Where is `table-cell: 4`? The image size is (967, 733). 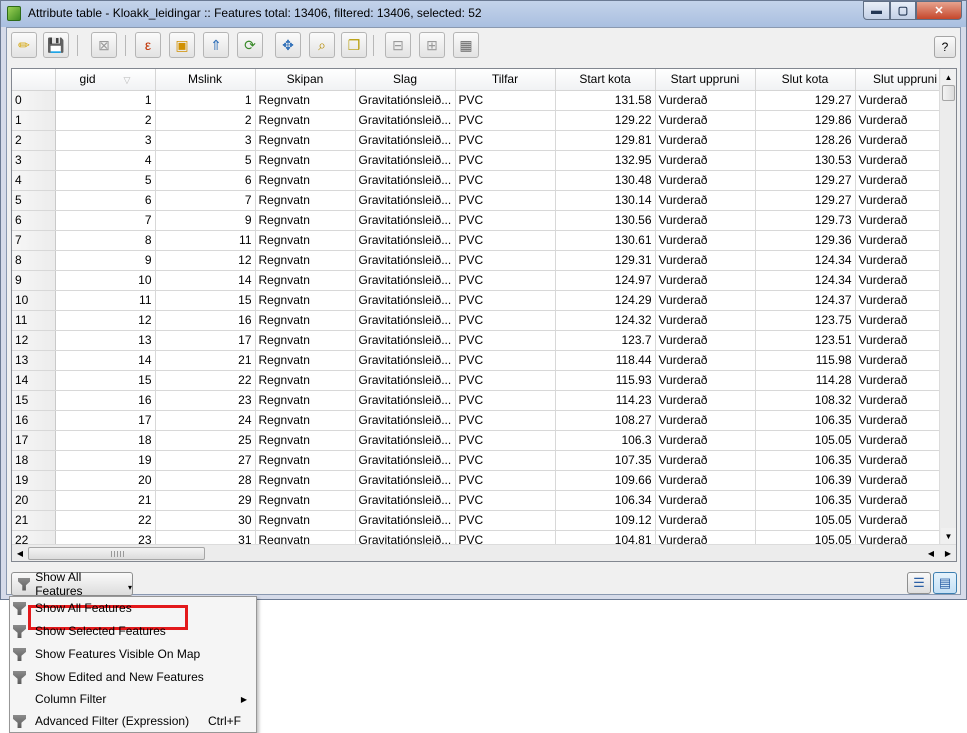
table-cell: 4 is located at coordinates (105, 160).